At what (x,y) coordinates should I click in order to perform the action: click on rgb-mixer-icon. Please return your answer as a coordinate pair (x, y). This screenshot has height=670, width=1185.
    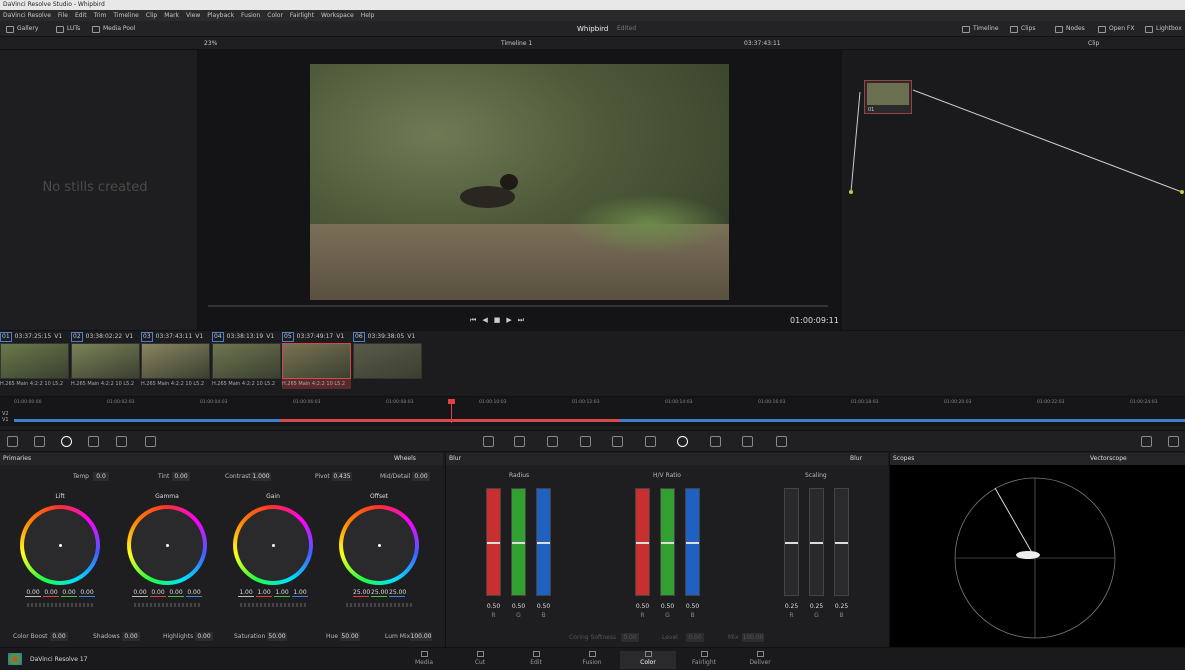
    Looking at the image, I should click on (121, 441).